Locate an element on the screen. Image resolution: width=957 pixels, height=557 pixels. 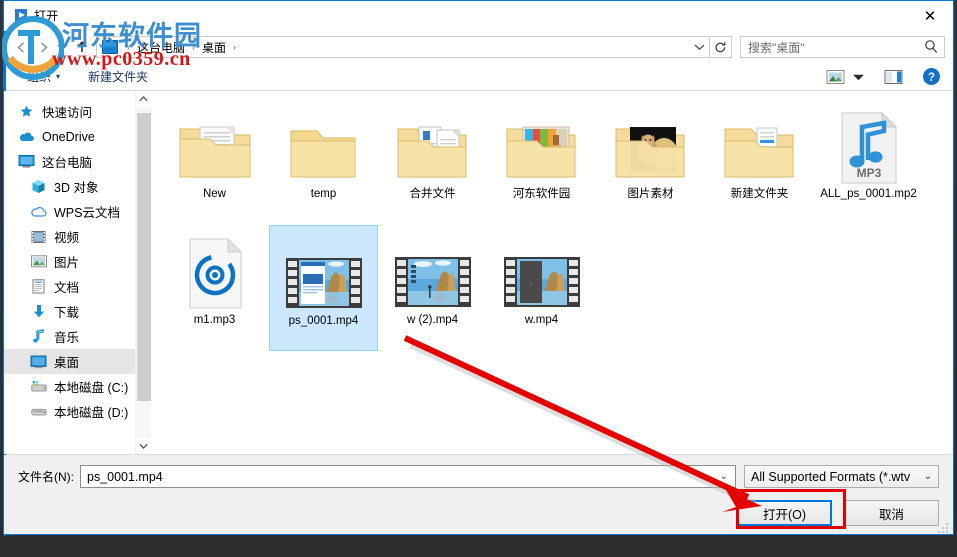
file-name: ps_0001.mp4 is located at coordinates (323, 321).